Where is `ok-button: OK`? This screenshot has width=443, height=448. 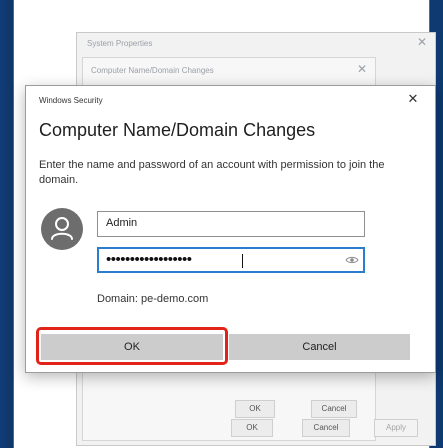
ok-button: OK is located at coordinates (132, 347).